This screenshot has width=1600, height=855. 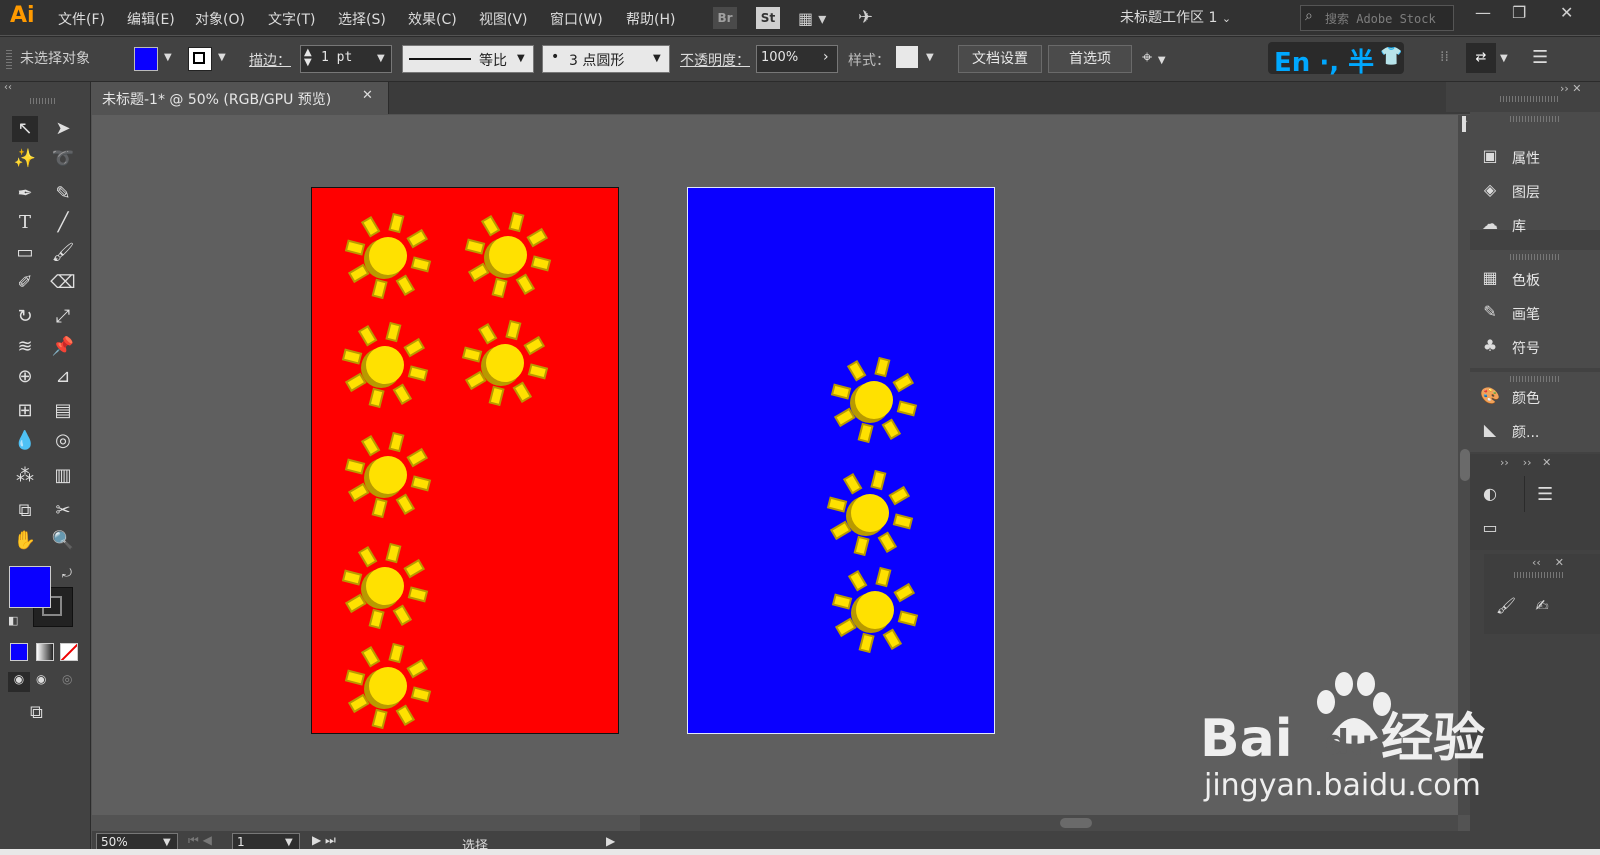 I want to click on libraries-icon: ☁, so click(x=1490, y=225).